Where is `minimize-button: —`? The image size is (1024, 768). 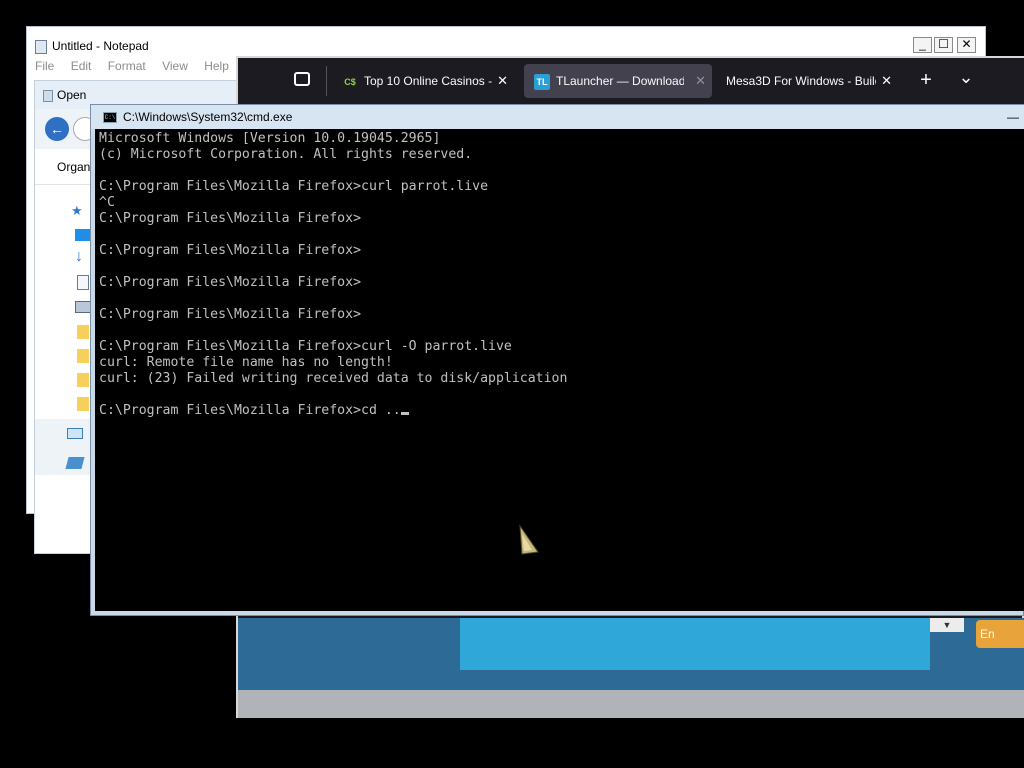
minimize-button: — is located at coordinates (1013, 117).